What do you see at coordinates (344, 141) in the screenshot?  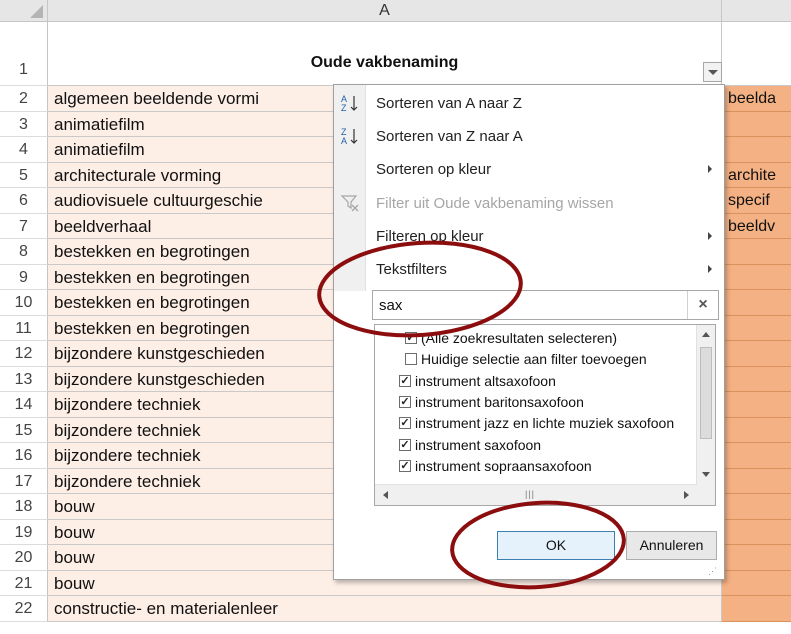 I see `svg-text: A` at bounding box center [344, 141].